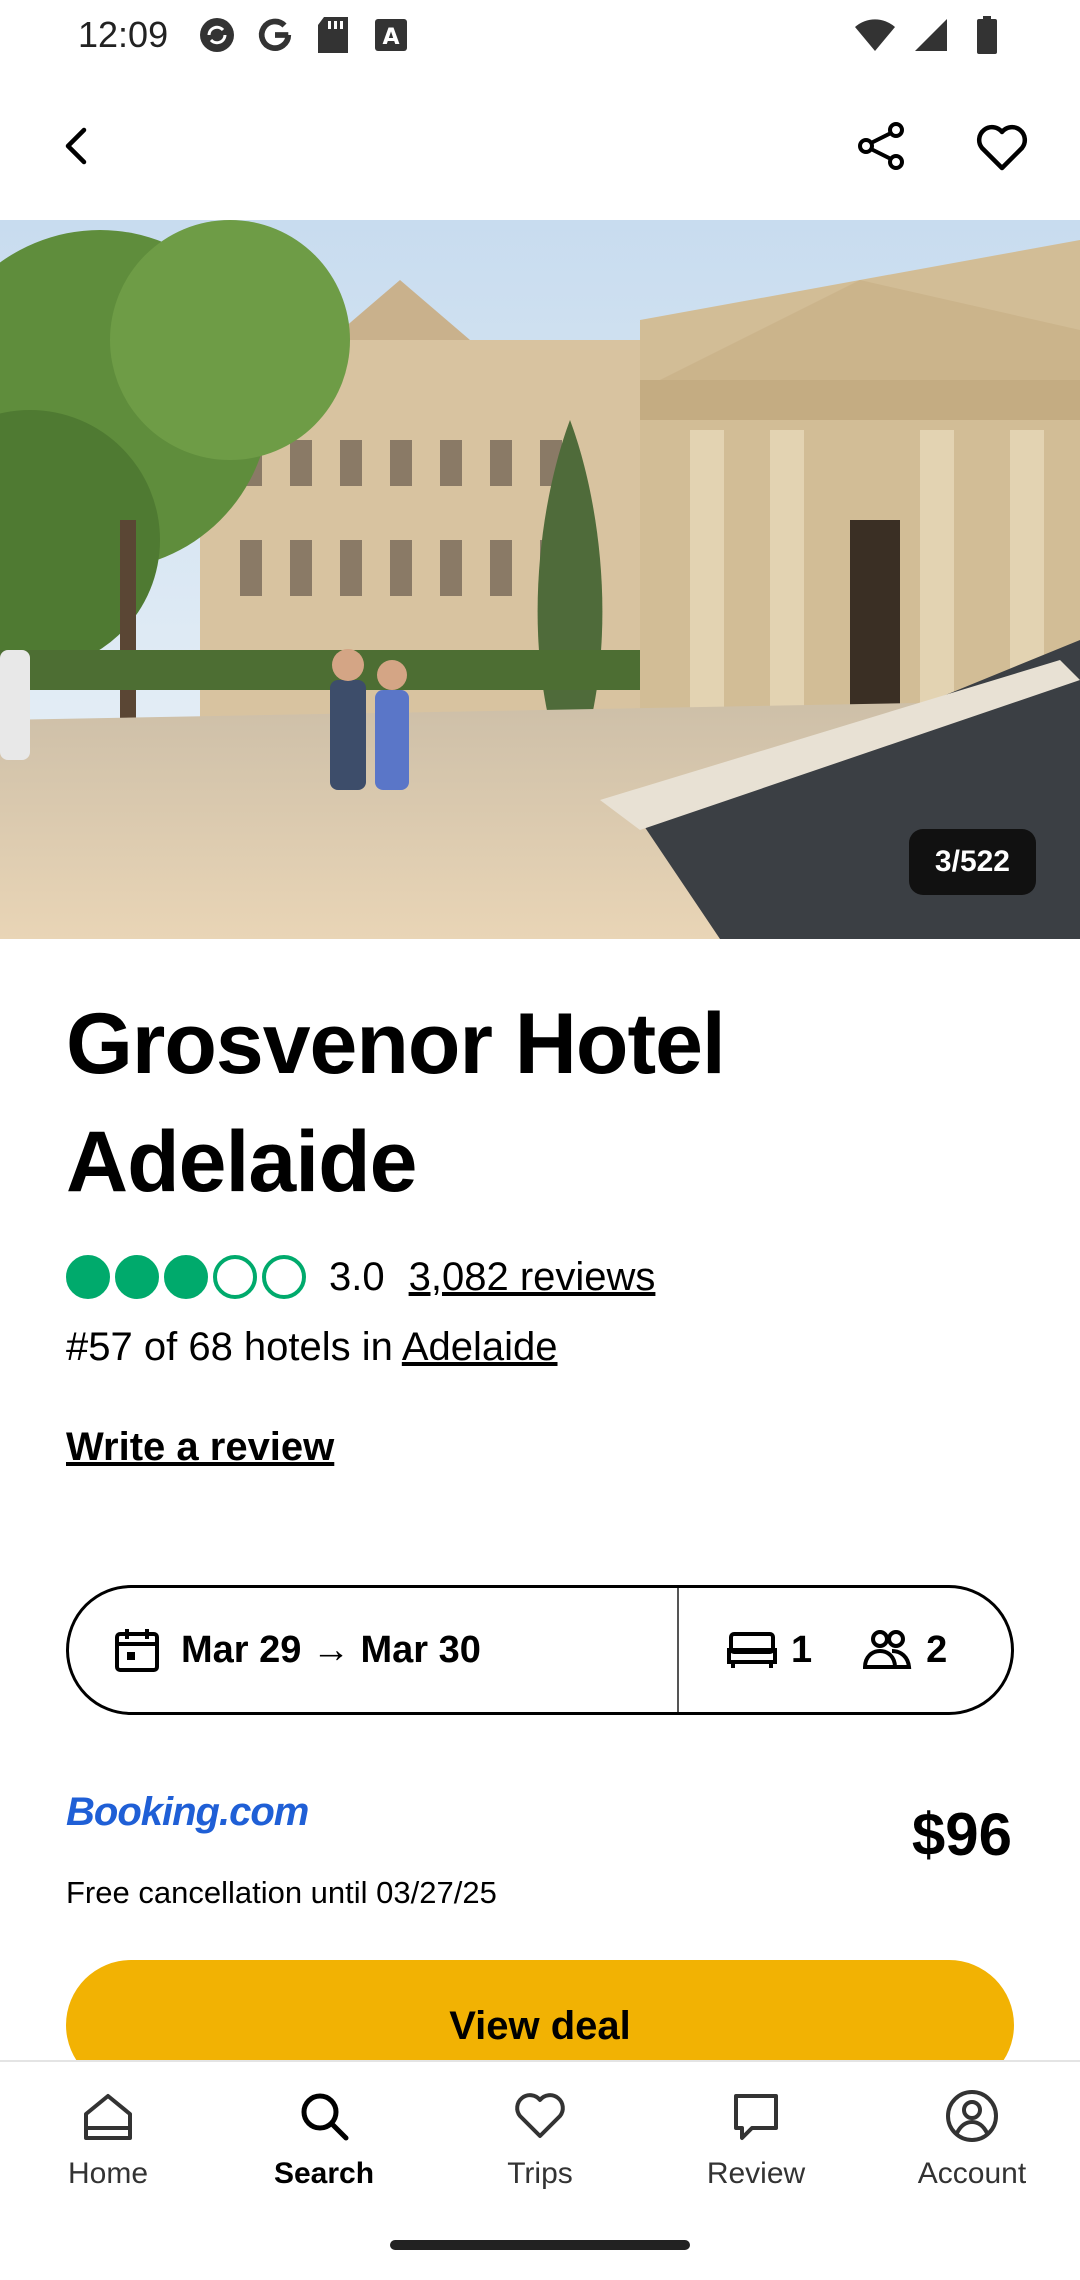  What do you see at coordinates (972, 862) in the screenshot?
I see `photo-counter: 3/522` at bounding box center [972, 862].